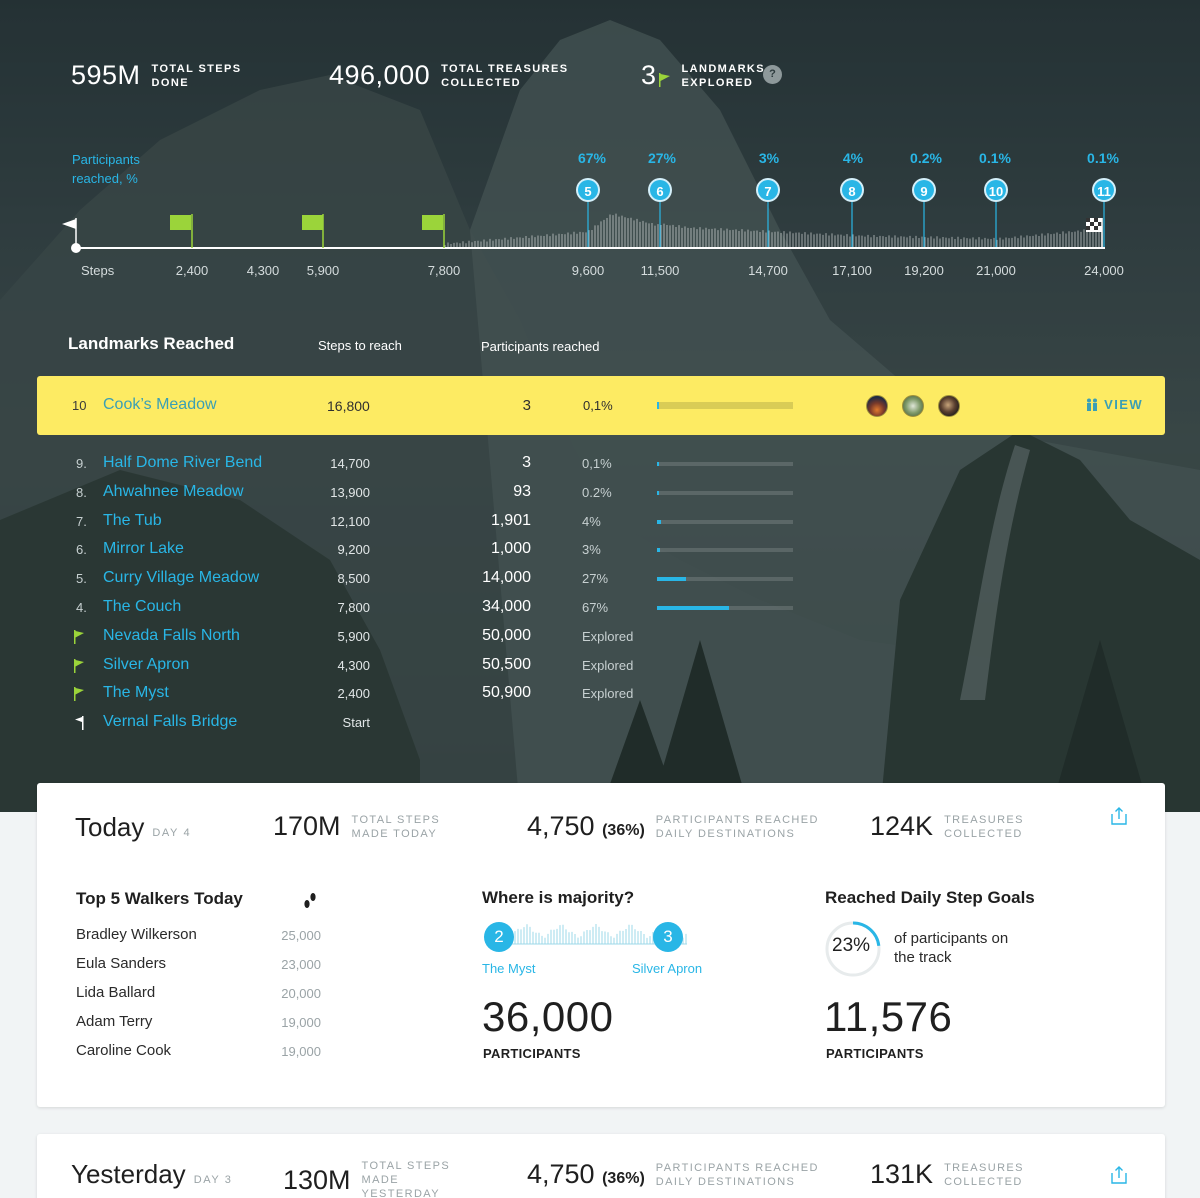  Describe the element at coordinates (198, 1027) in the screenshot. I see `walker-row: Adam Terry 19,000` at that location.